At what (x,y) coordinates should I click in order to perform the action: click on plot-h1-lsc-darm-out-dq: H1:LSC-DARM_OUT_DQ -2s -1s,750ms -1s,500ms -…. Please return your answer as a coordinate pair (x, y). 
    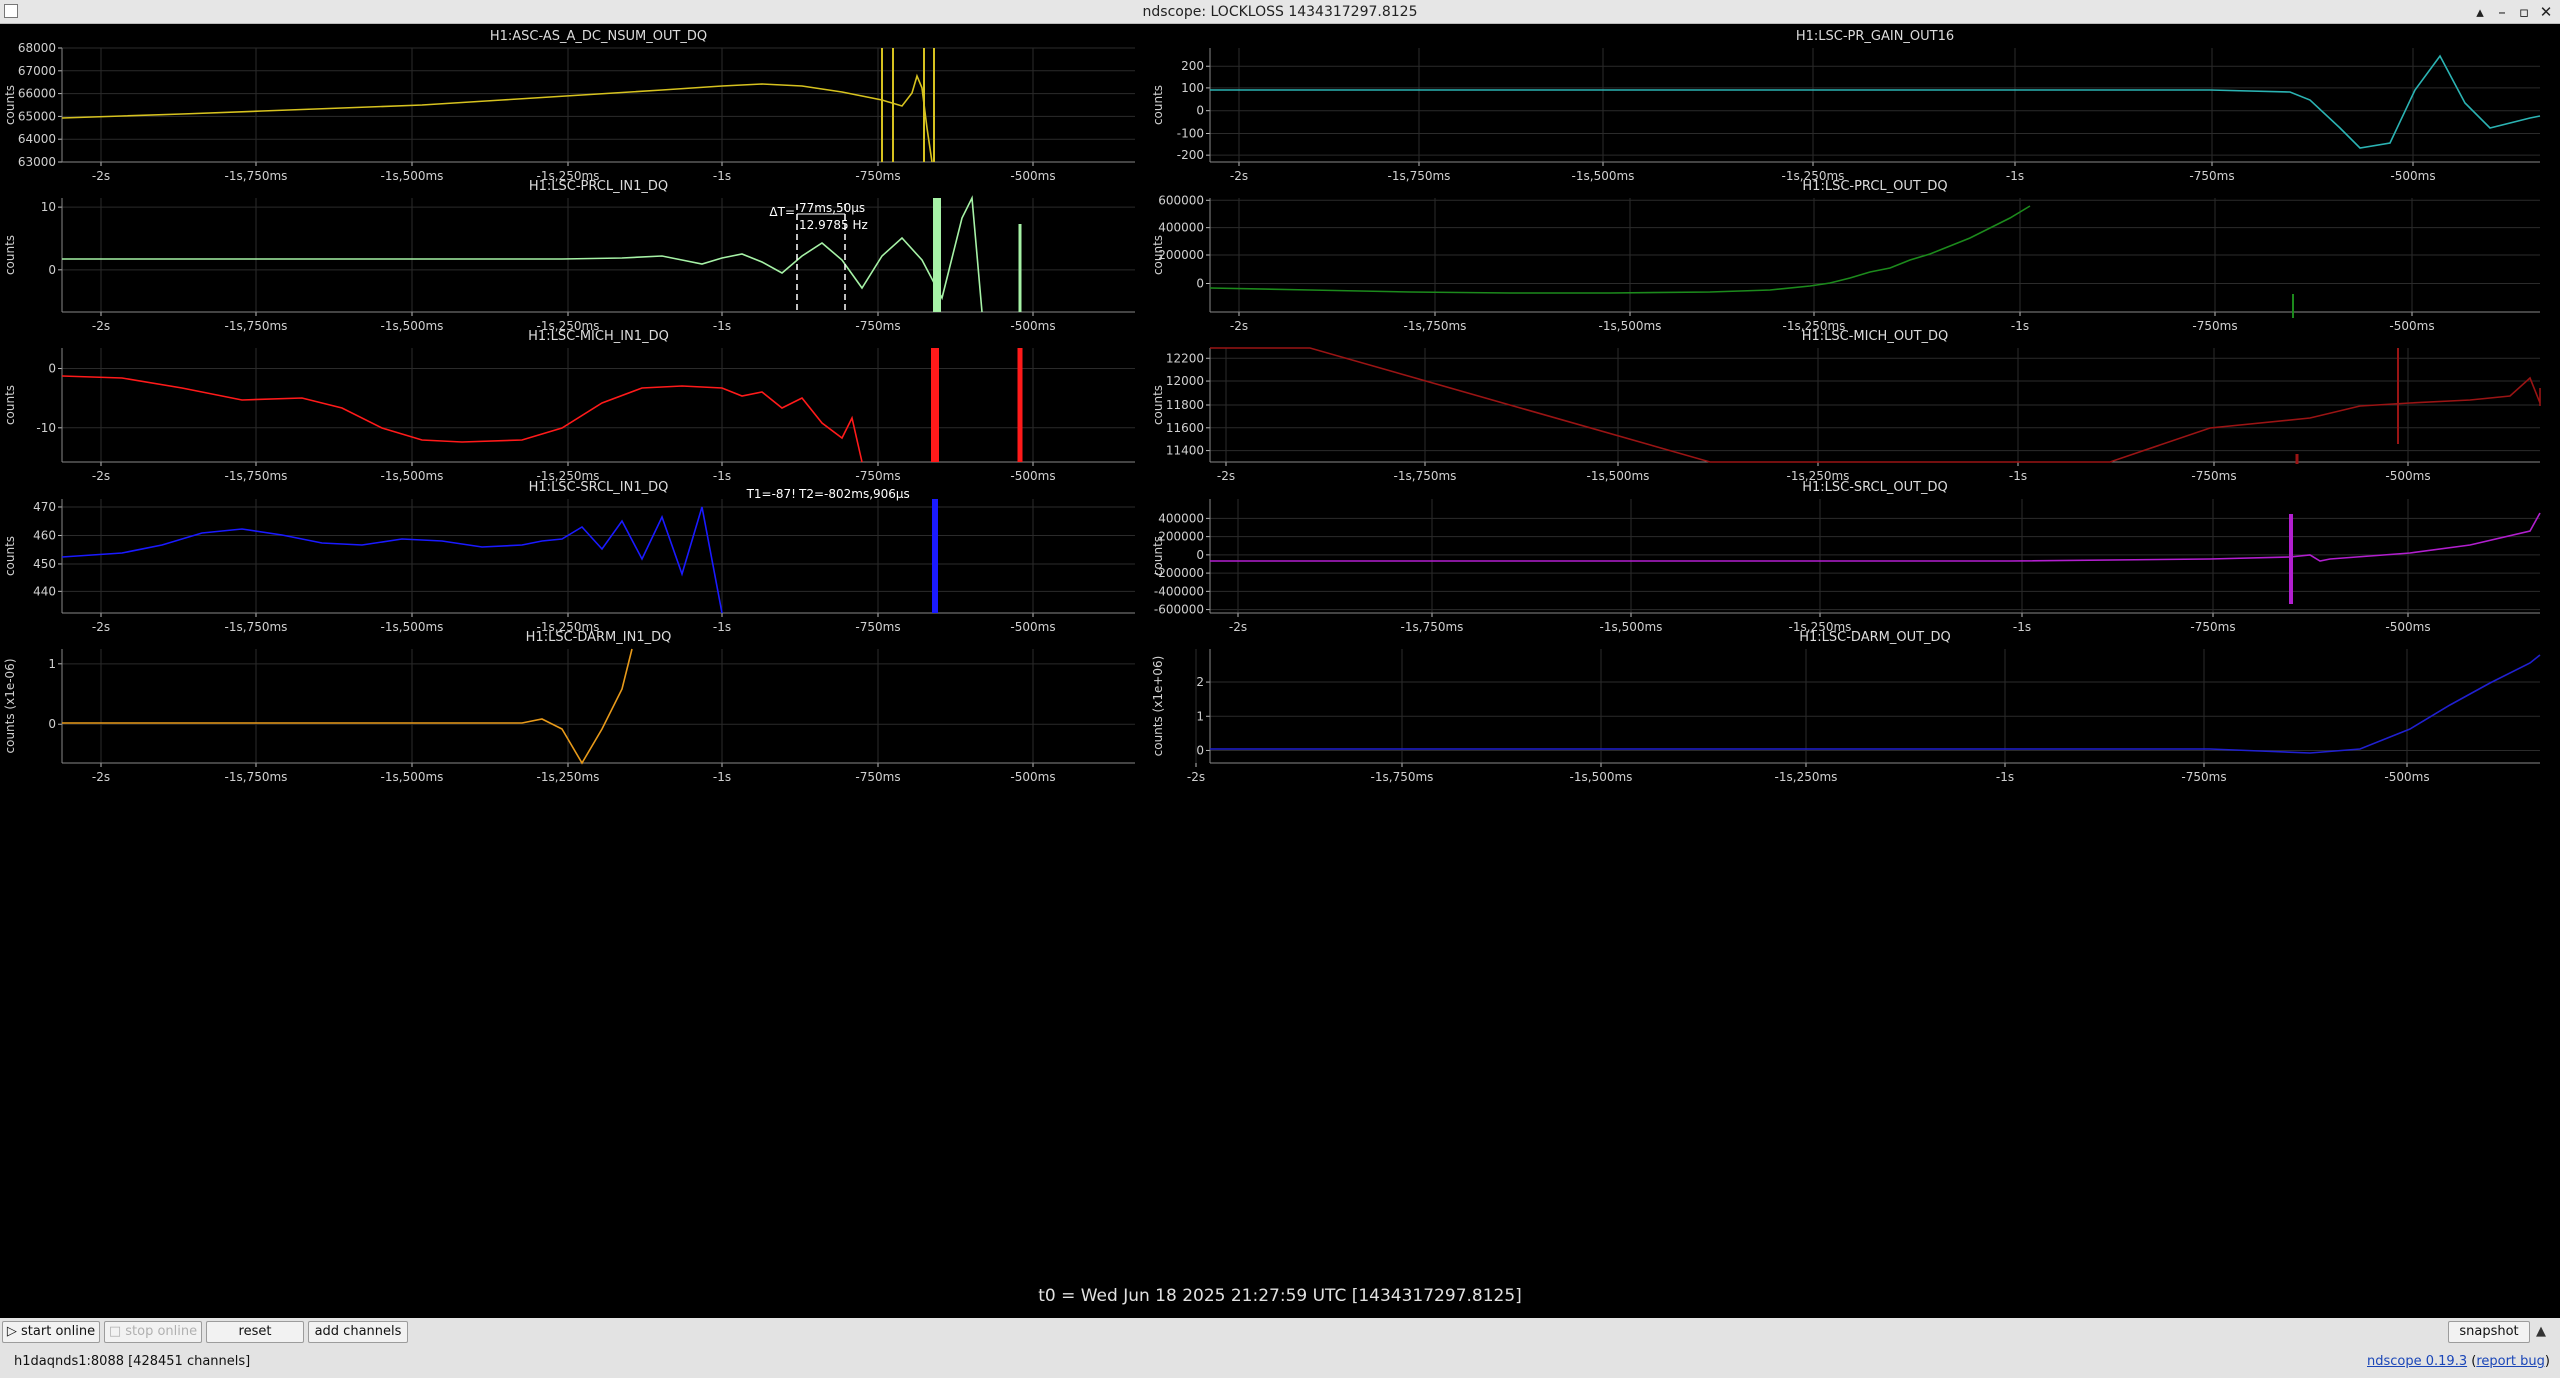
    Looking at the image, I should click on (1846, 707).